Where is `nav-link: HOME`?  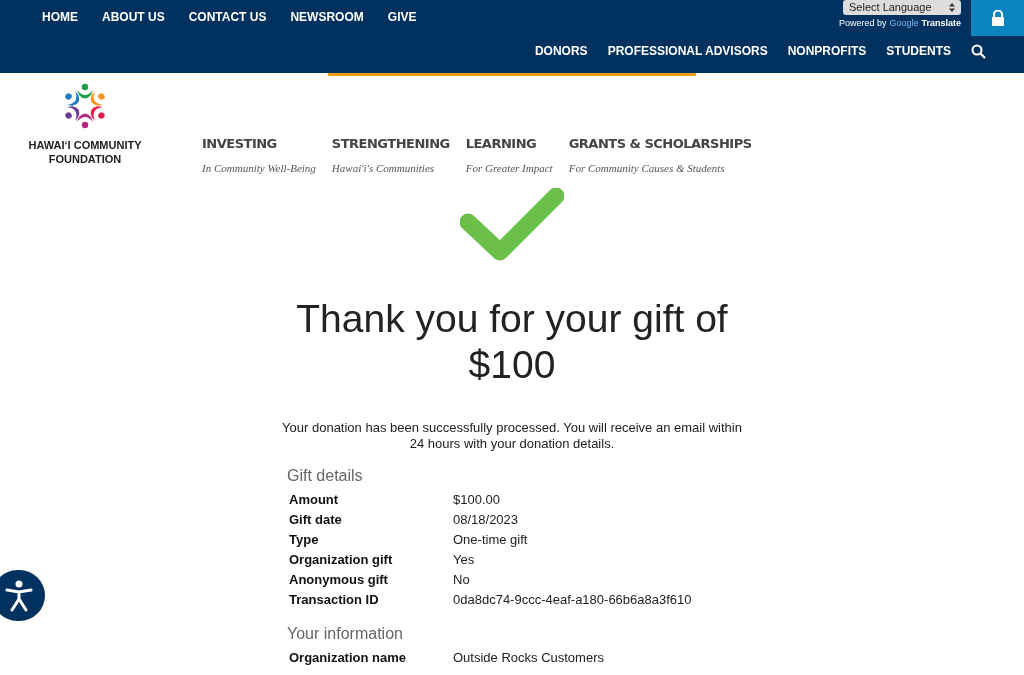
nav-link: HOME is located at coordinates (60, 17).